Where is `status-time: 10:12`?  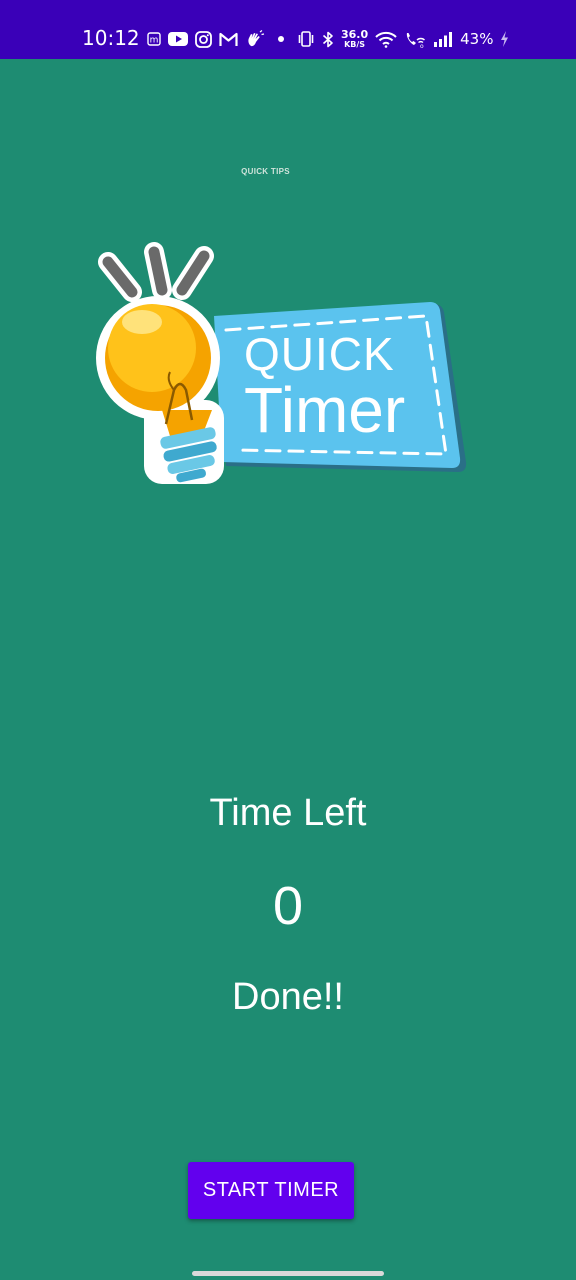 status-time: 10:12 is located at coordinates (111, 38).